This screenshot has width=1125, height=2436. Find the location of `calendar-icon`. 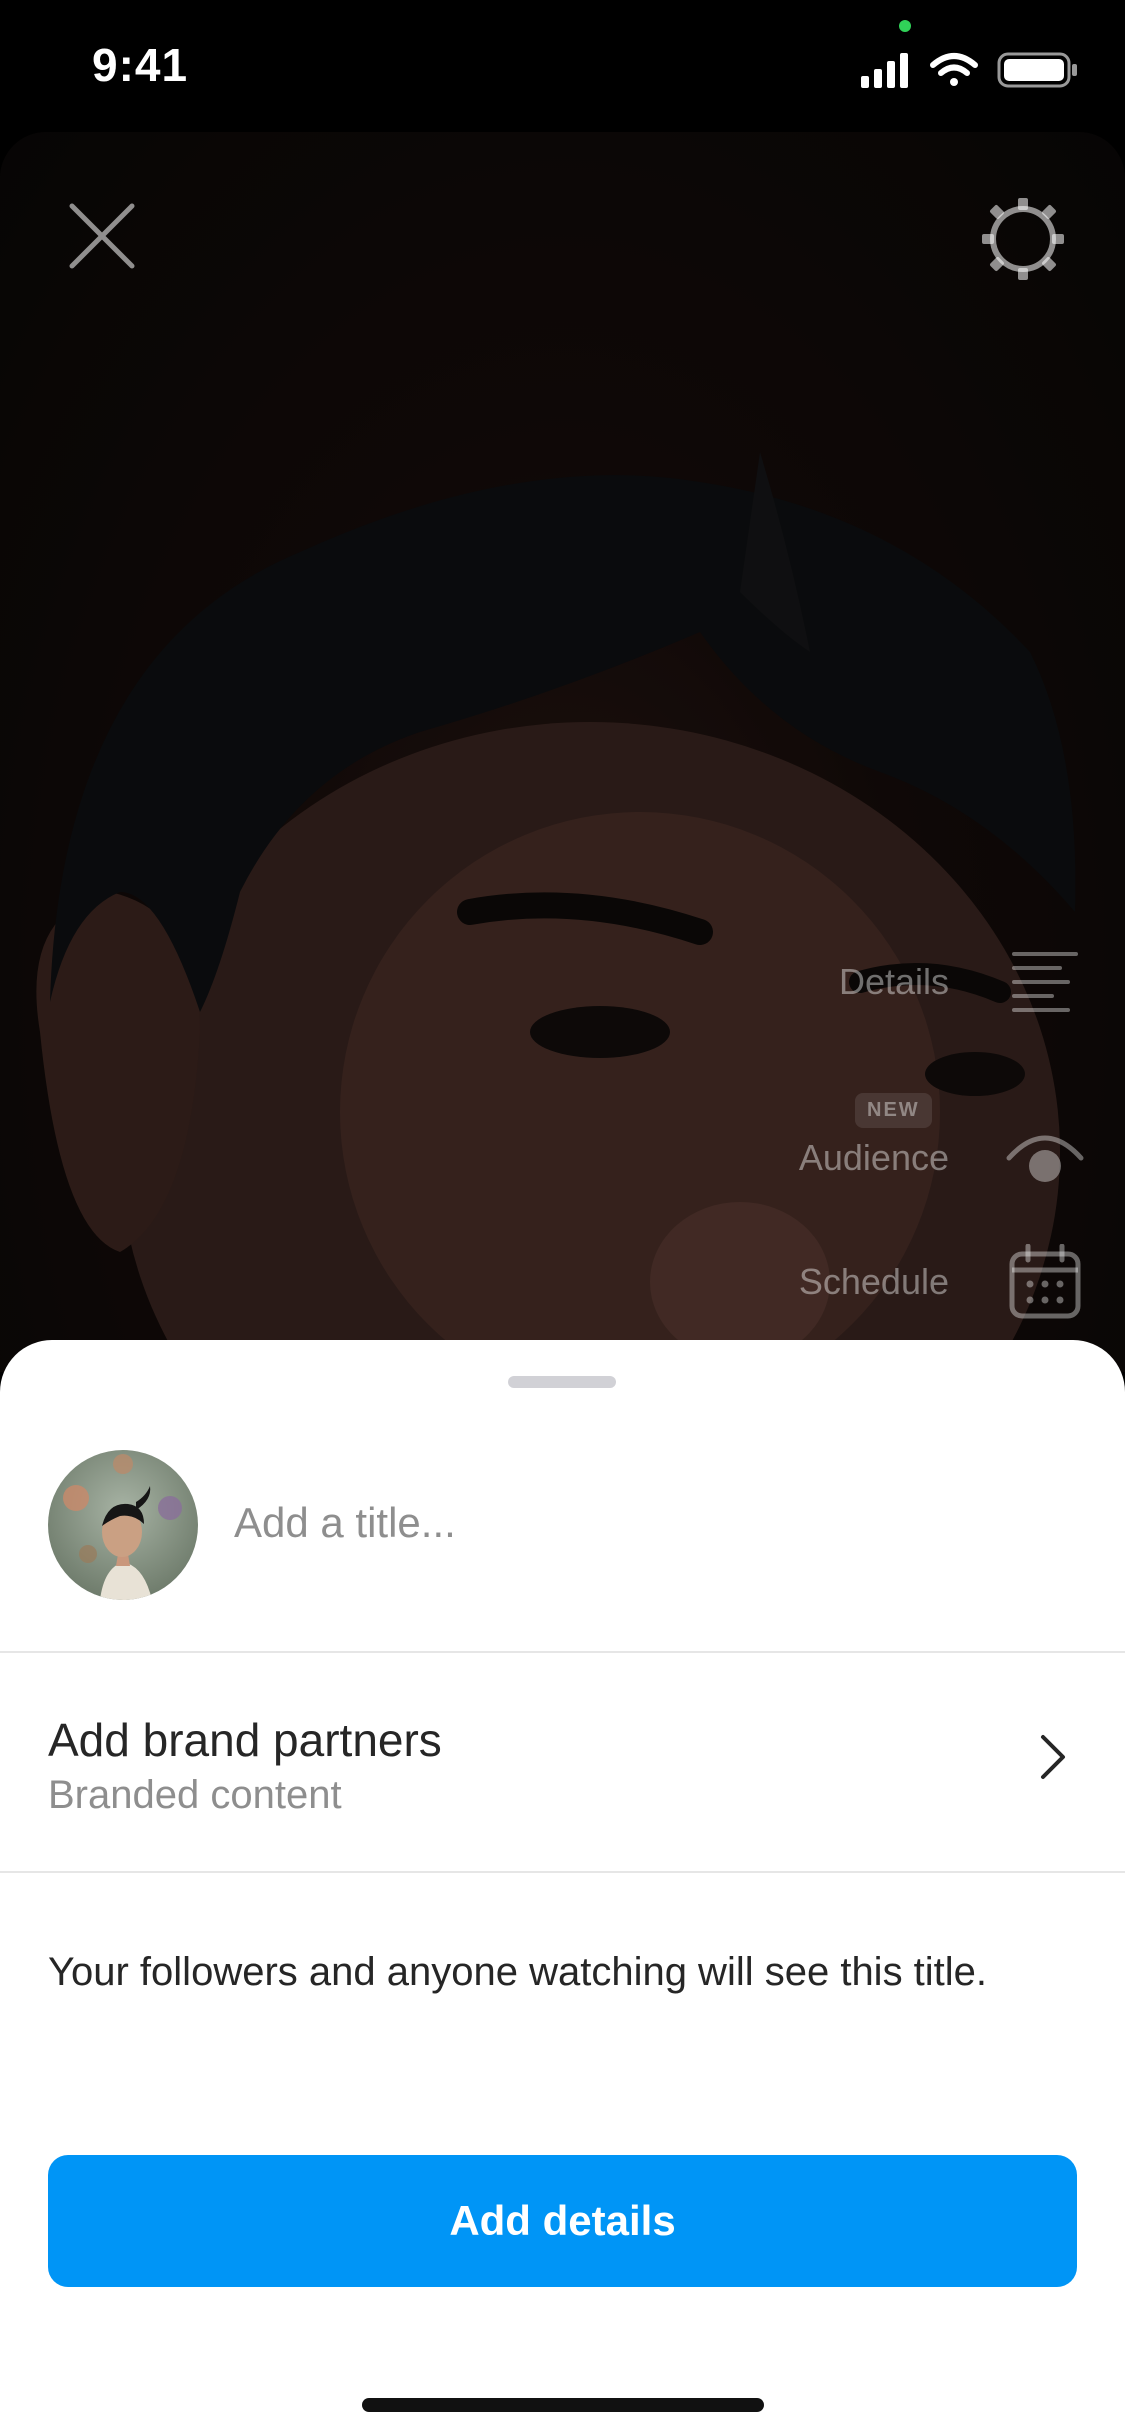

calendar-icon is located at coordinates (1045, 1282).